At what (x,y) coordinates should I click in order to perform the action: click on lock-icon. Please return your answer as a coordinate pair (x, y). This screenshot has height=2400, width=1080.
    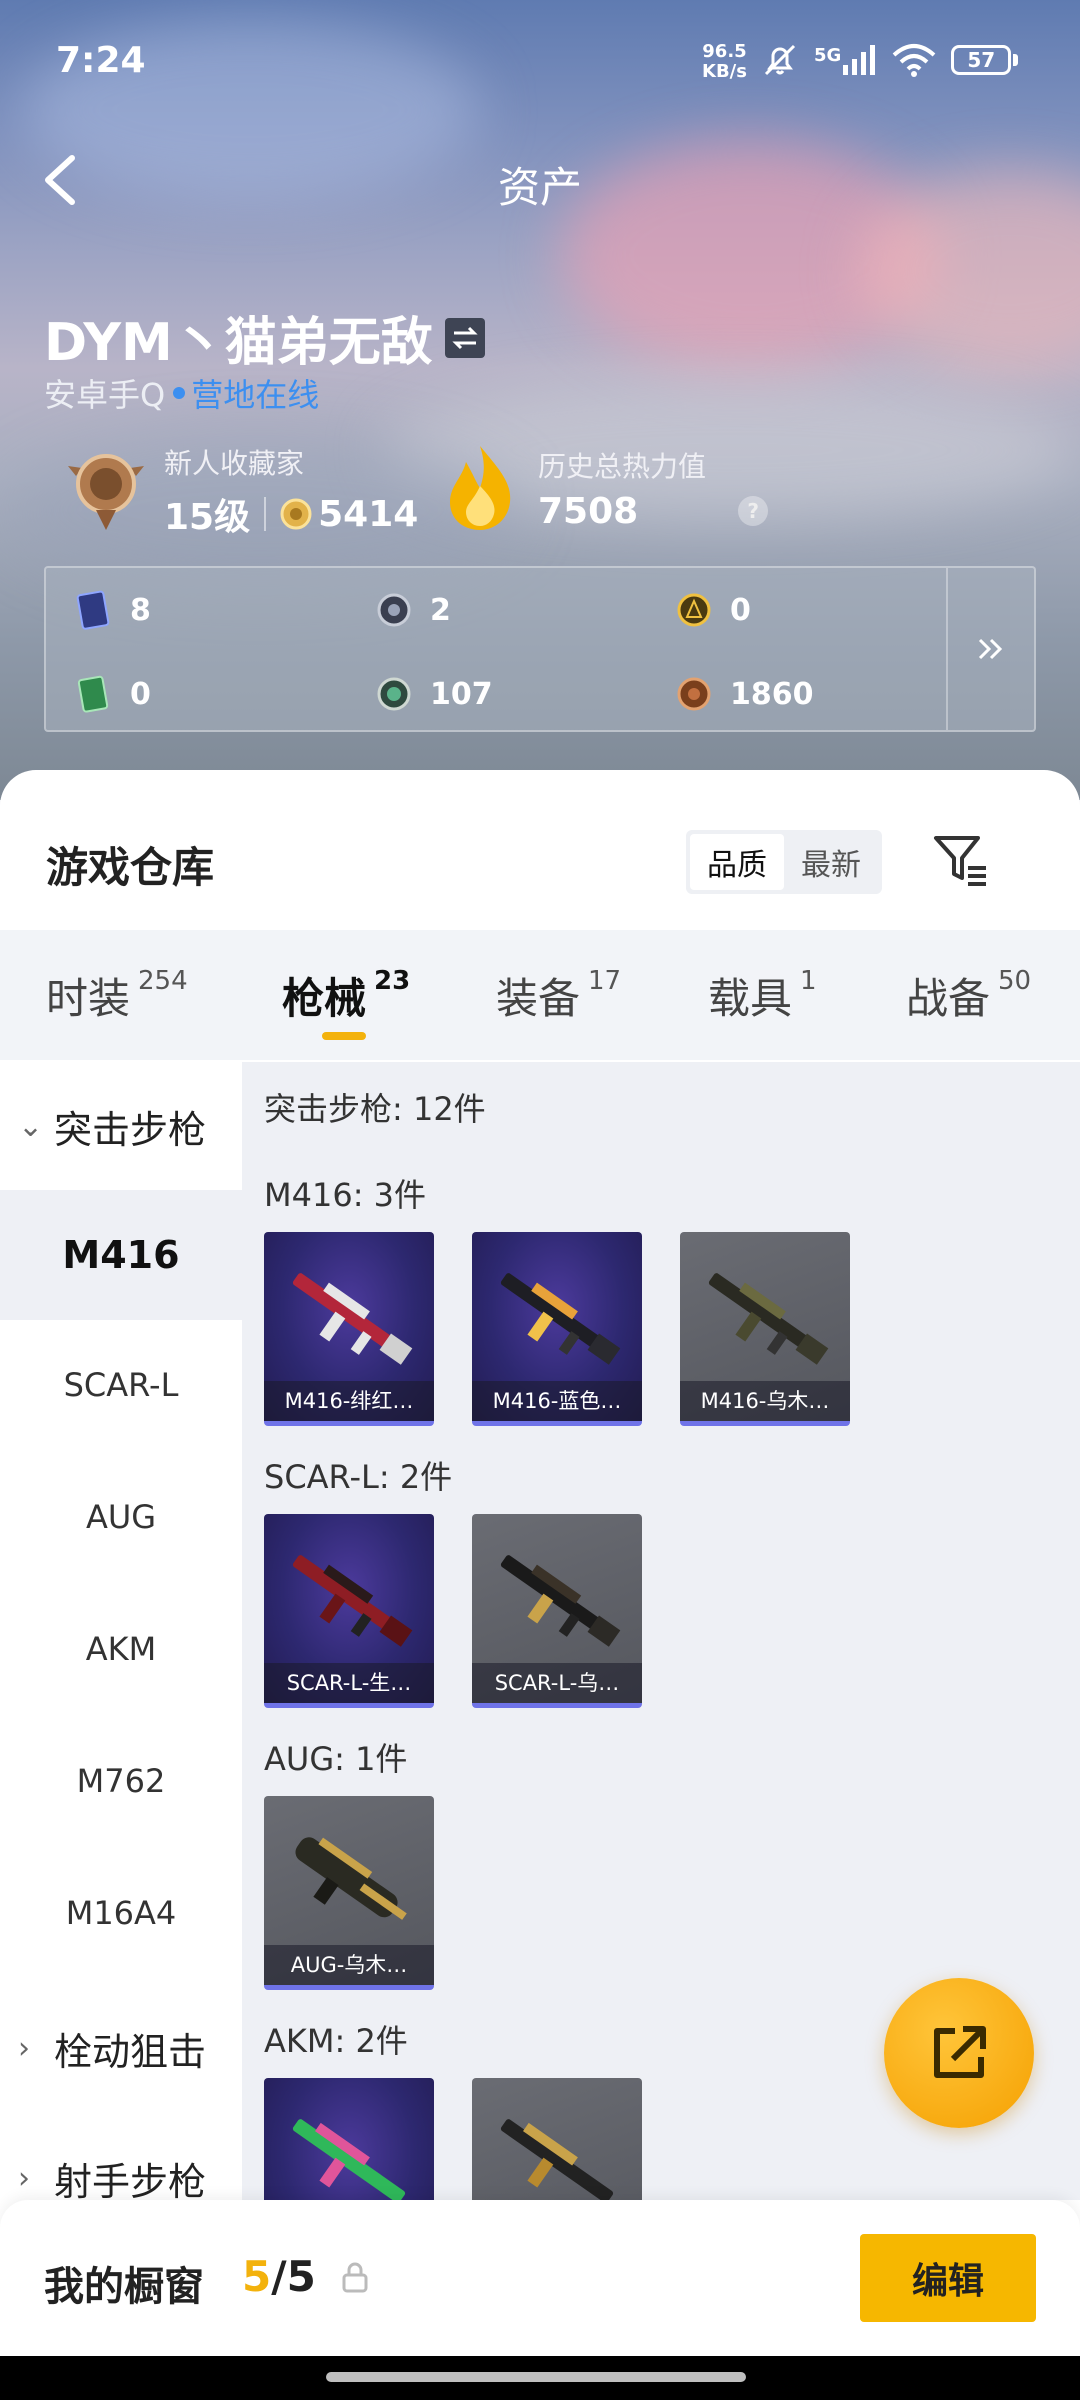
    Looking at the image, I should click on (355, 2277).